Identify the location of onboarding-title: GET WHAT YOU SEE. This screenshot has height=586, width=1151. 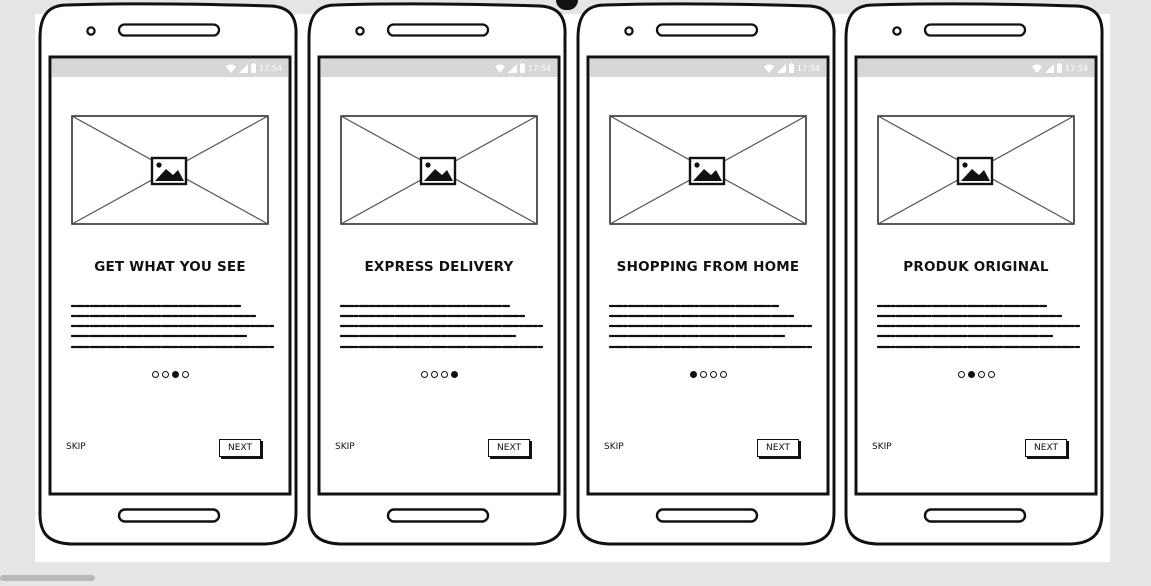
(170, 267).